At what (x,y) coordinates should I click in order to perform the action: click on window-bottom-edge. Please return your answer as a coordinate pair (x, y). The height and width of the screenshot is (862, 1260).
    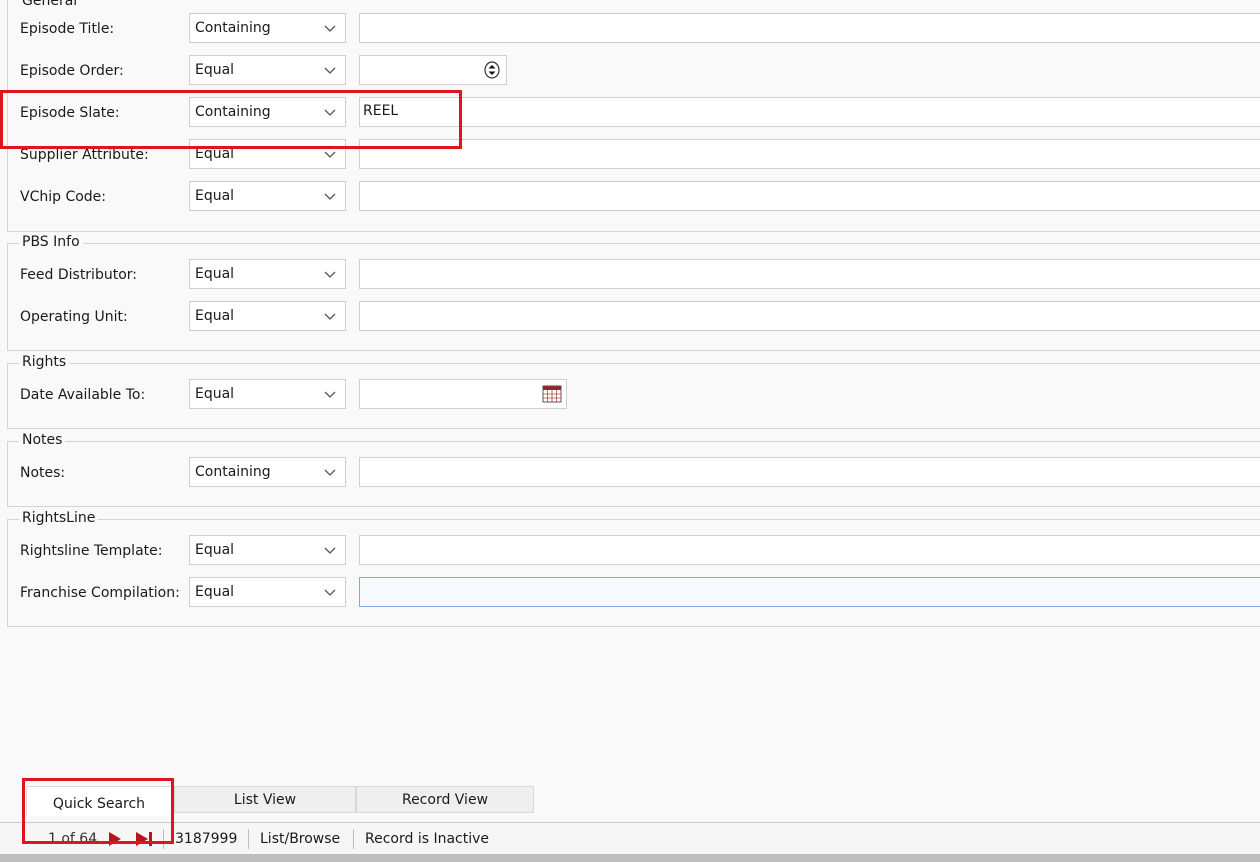
    Looking at the image, I should click on (630, 858).